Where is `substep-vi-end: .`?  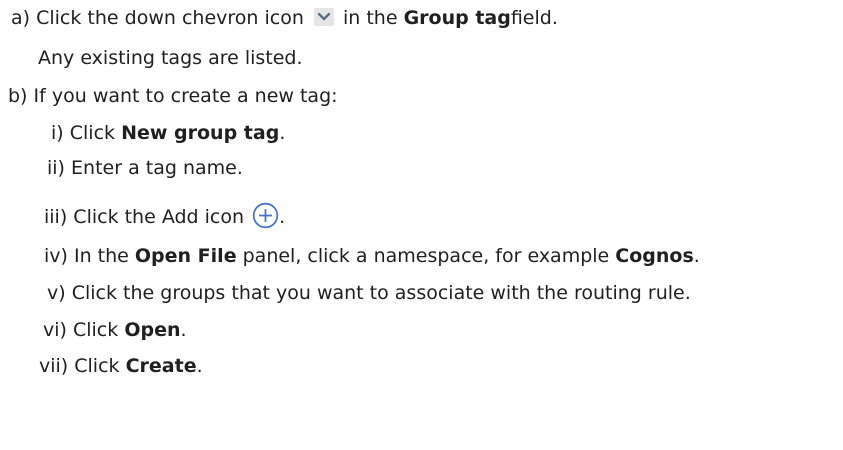
substep-vi-end: . is located at coordinates (183, 330).